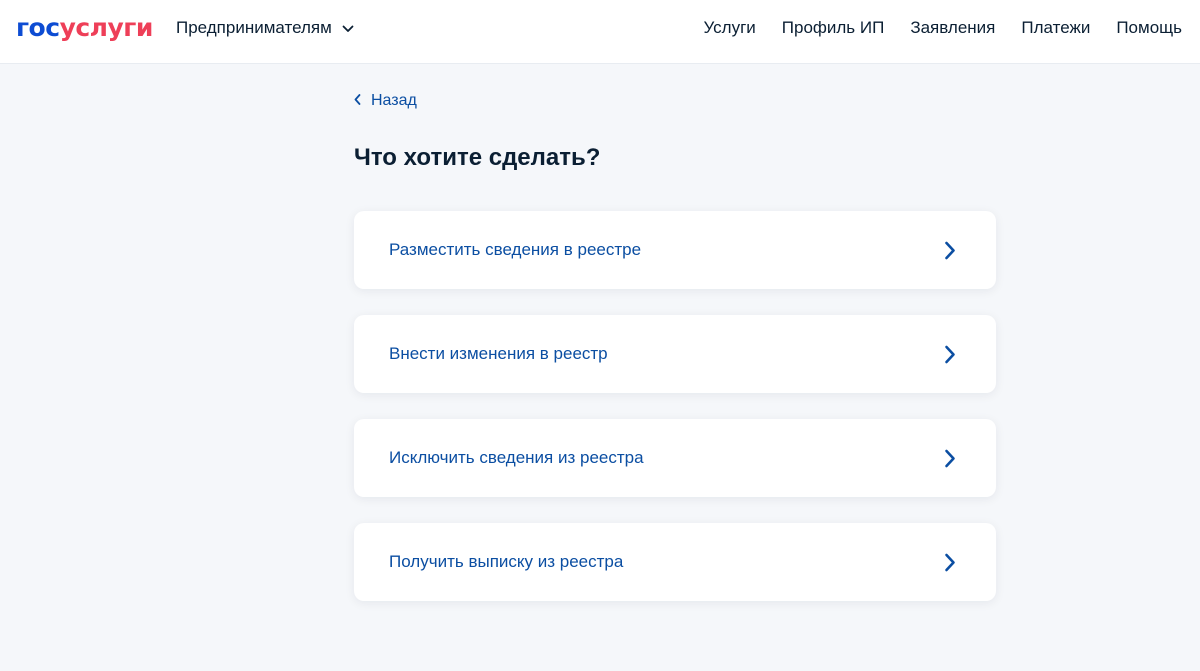 This screenshot has height=671, width=1200. What do you see at coordinates (516, 457) in the screenshot?
I see `option-label: Исключить сведения из реестра` at bounding box center [516, 457].